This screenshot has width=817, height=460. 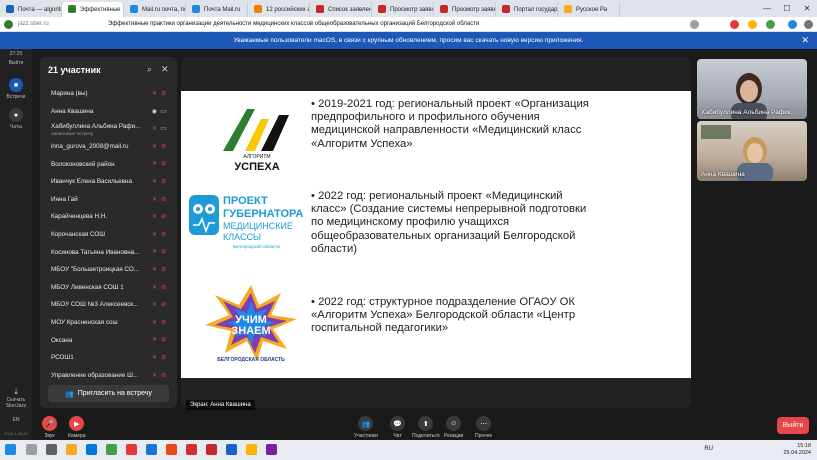 What do you see at coordinates (484, 423) in the screenshot?
I see `more-icon: ⋯` at bounding box center [484, 423].